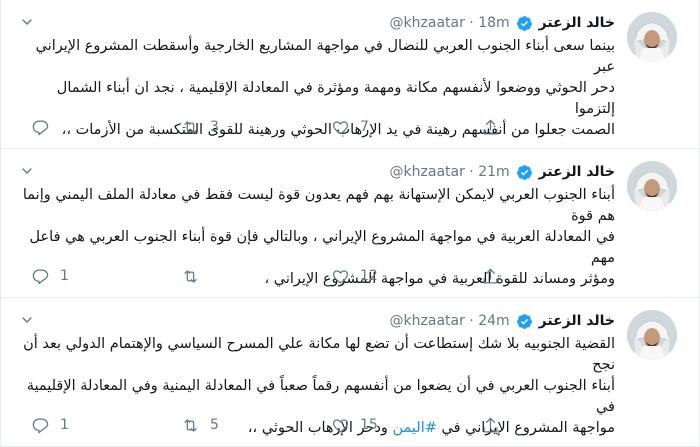 The width and height of the screenshot is (700, 447). I want to click on like-button: 7, so click(406, 127).